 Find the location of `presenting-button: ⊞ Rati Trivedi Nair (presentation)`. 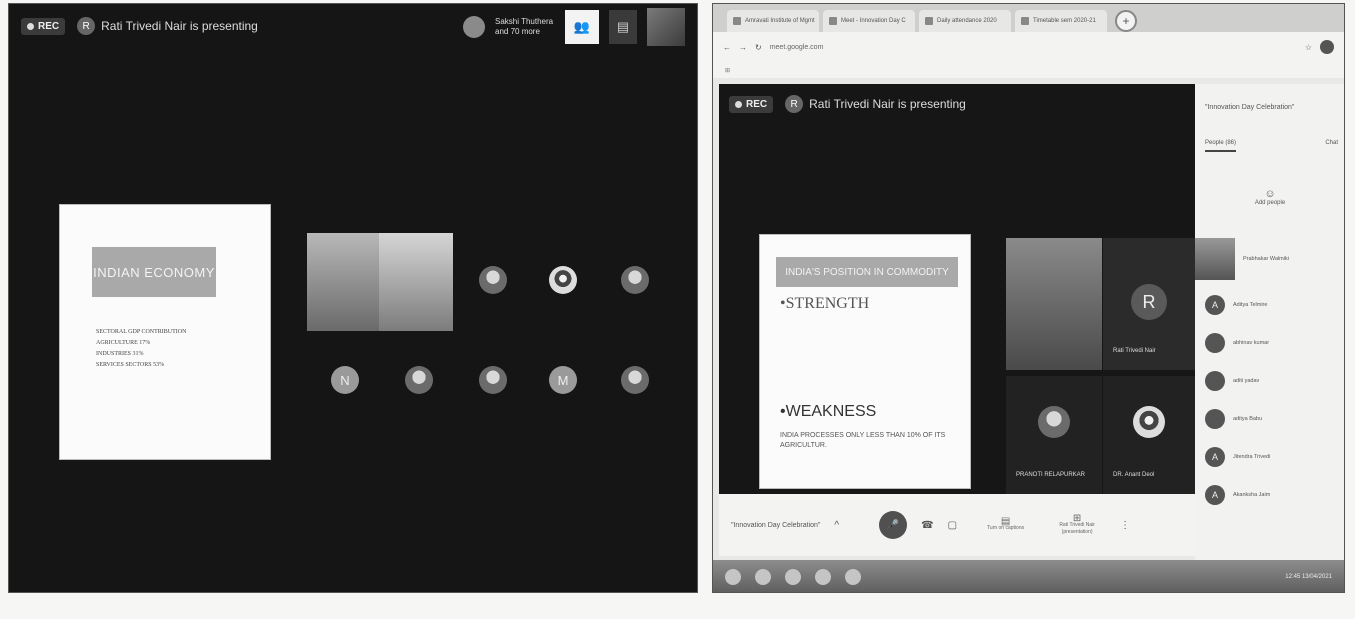

presenting-button: ⊞ Rati Trivedi Nair (presentation) is located at coordinates (1077, 524).